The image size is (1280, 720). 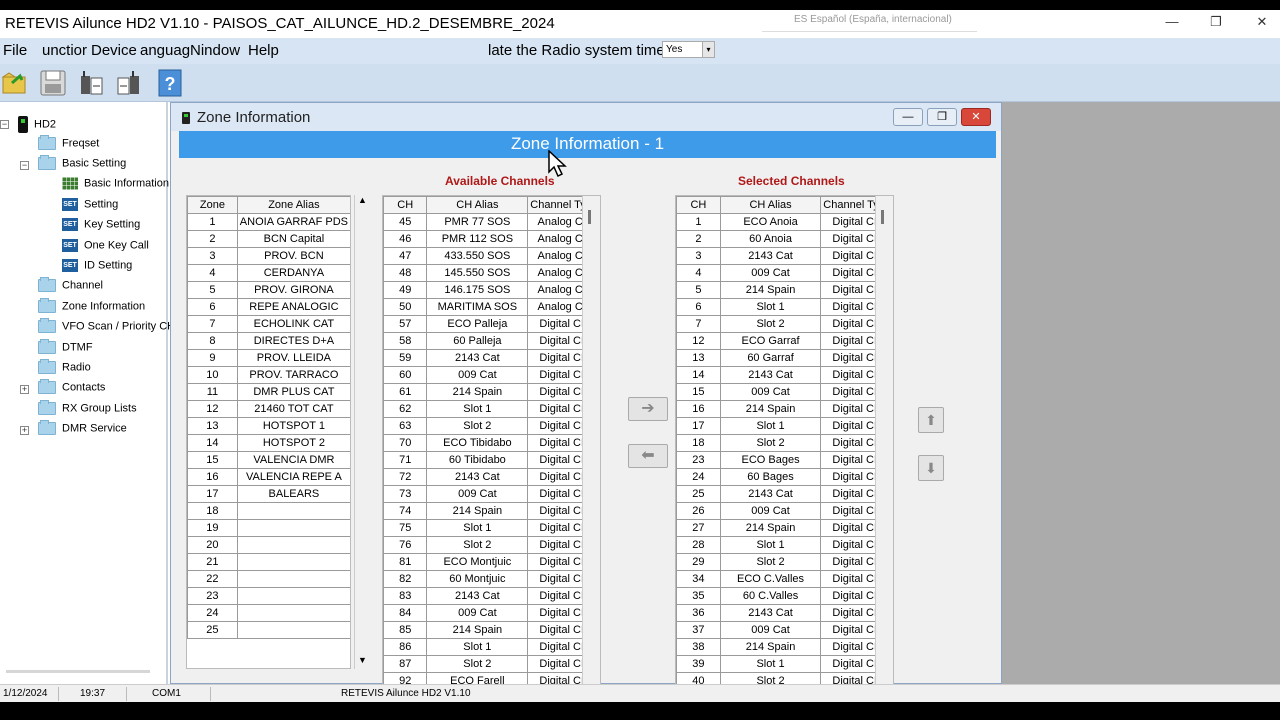 I want to click on table-cell: 60 Anoia, so click(x=770, y=239).